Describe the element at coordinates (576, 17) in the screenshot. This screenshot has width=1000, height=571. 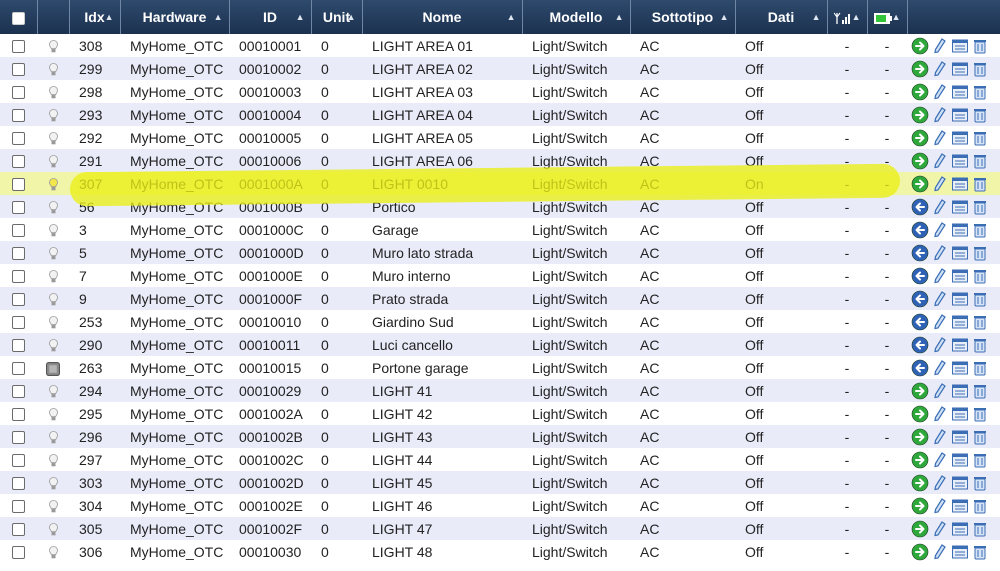
I see `col-modello: Modello ▲` at that location.